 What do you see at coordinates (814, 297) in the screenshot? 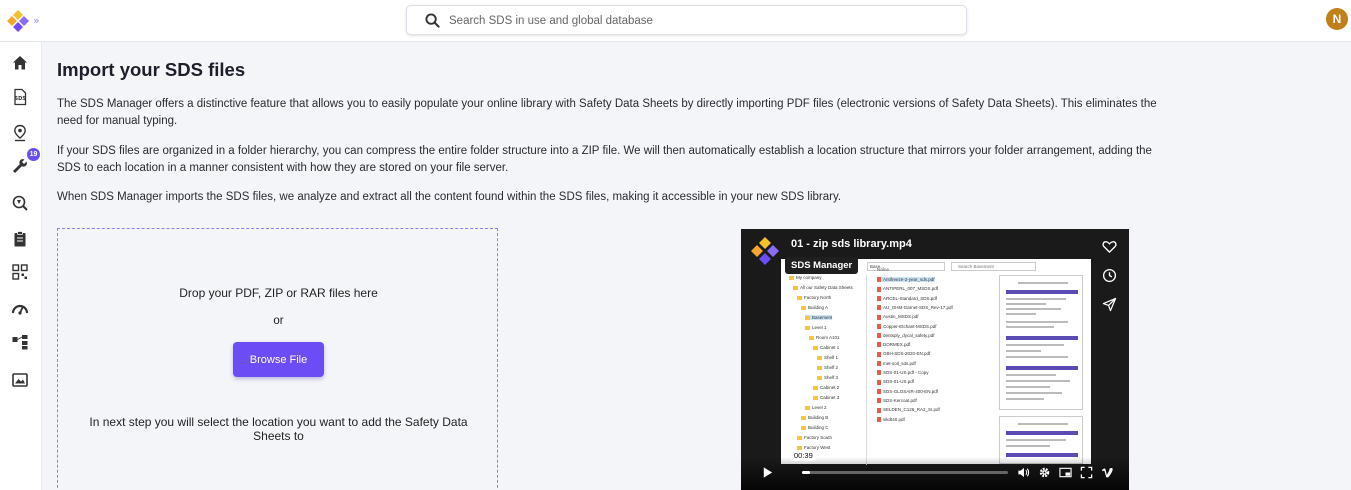
I see `explorer-folder-item: Factory North` at bounding box center [814, 297].